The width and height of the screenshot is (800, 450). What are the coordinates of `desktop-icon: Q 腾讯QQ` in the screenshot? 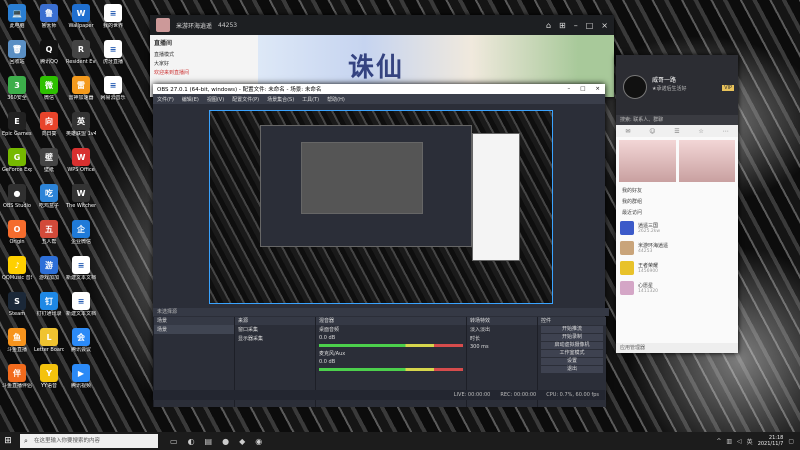 It's located at (49, 52).